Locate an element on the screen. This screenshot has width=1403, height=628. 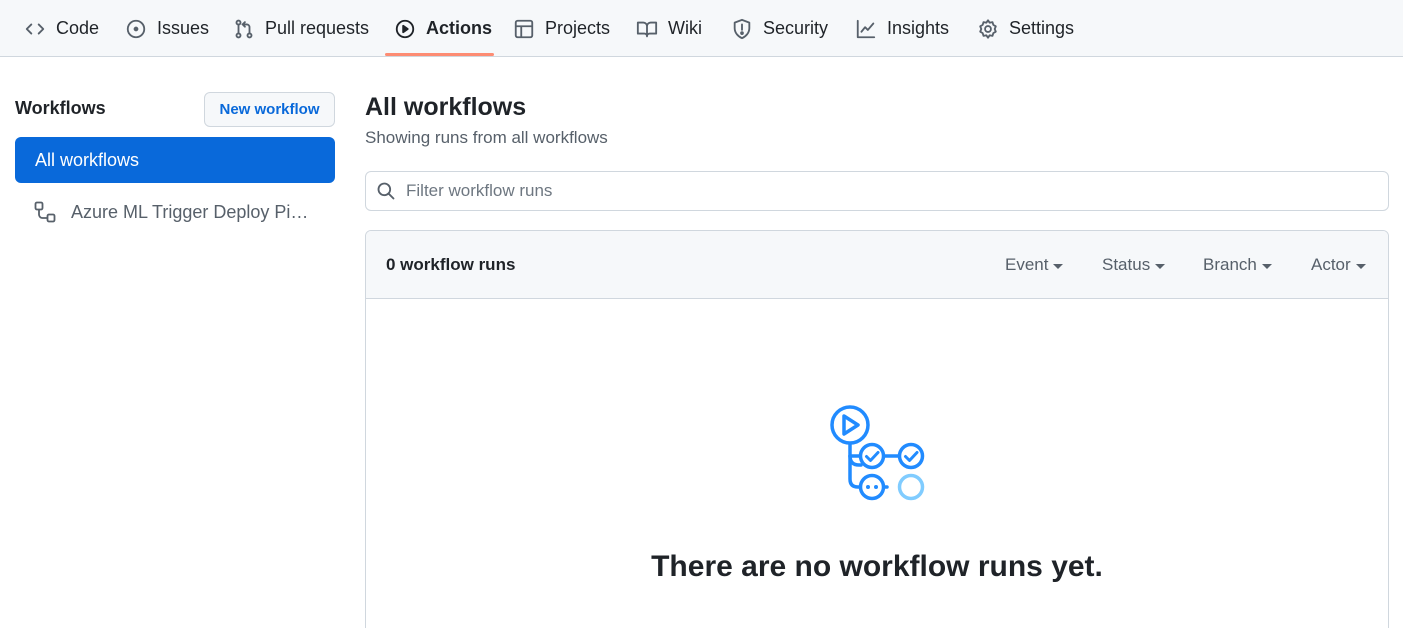
filter-workflow-runs-field is located at coordinates (877, 191).